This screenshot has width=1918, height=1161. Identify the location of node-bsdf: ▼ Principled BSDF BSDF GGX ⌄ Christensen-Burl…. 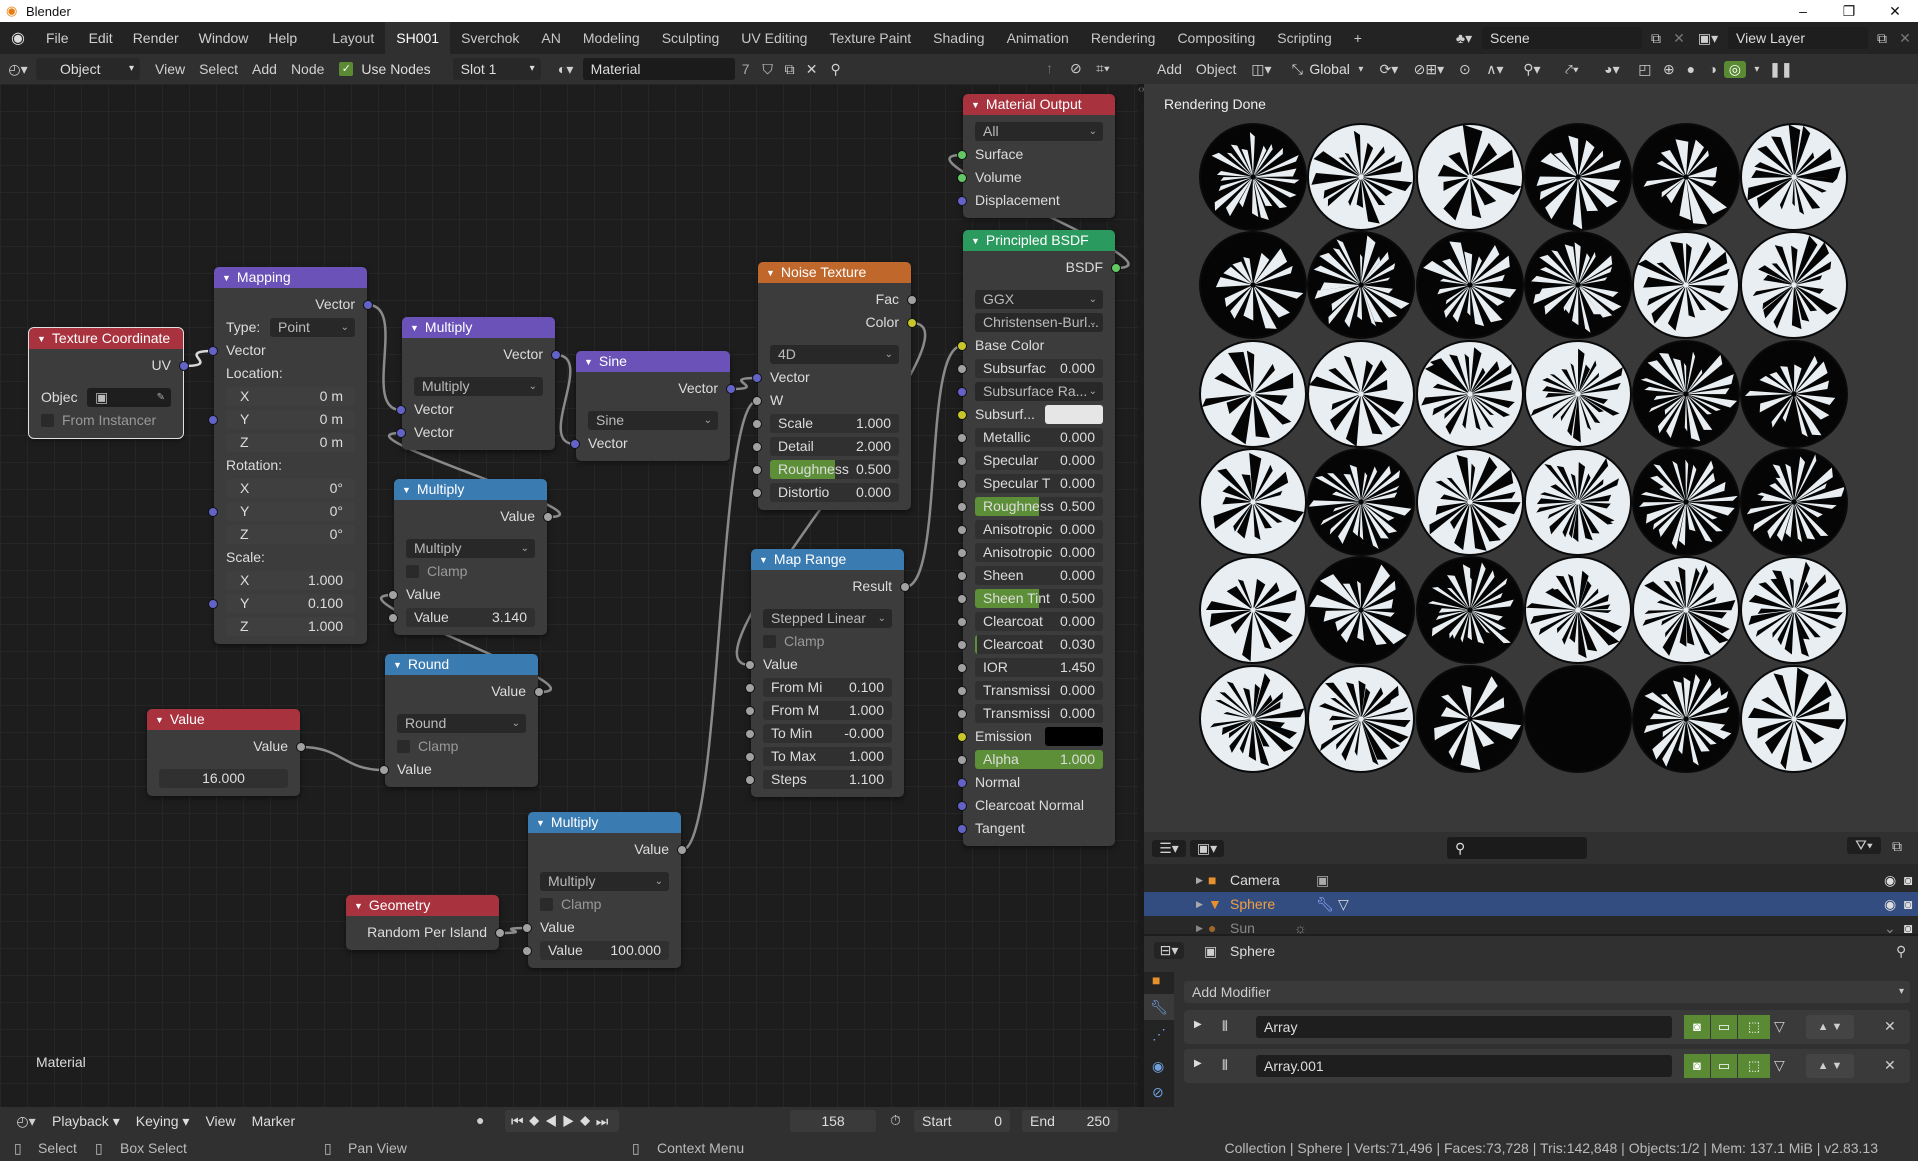
(1039, 538).